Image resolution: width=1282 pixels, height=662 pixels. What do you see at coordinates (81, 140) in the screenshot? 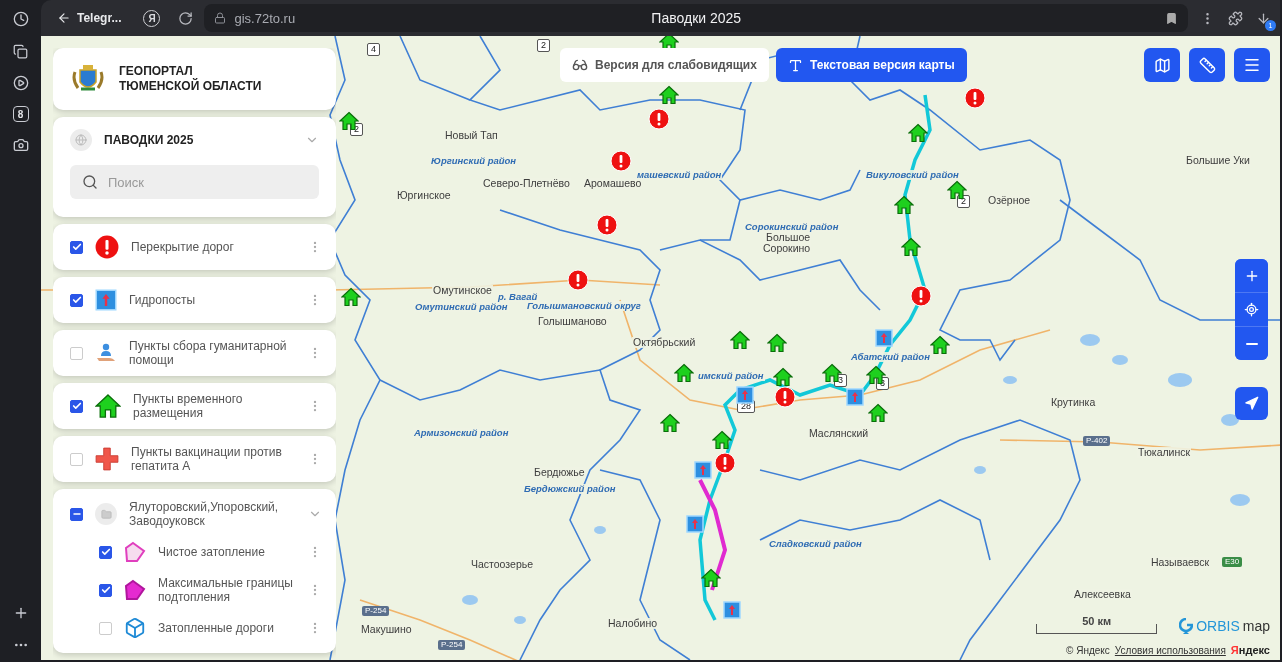
I see `globe-icon` at bounding box center [81, 140].